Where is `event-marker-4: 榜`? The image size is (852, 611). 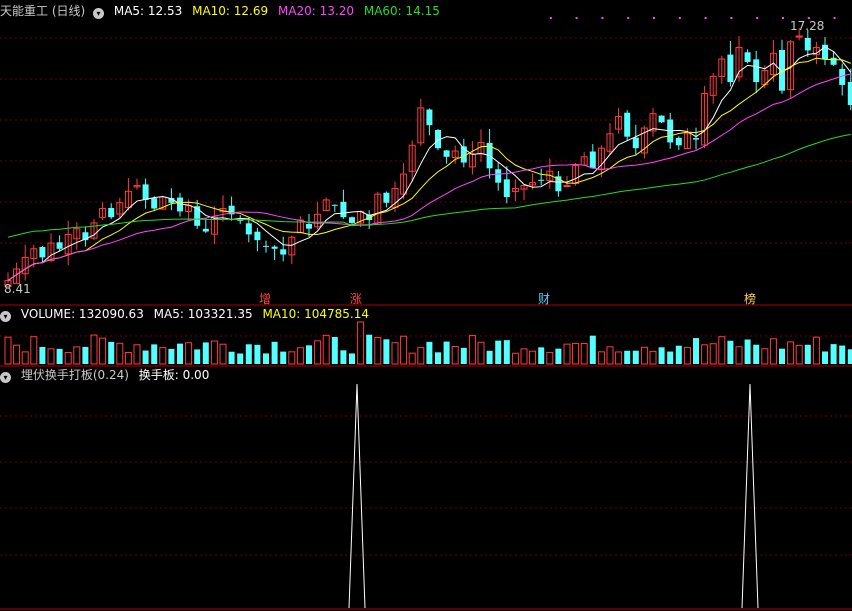 event-marker-4: 榜 is located at coordinates (750, 298).